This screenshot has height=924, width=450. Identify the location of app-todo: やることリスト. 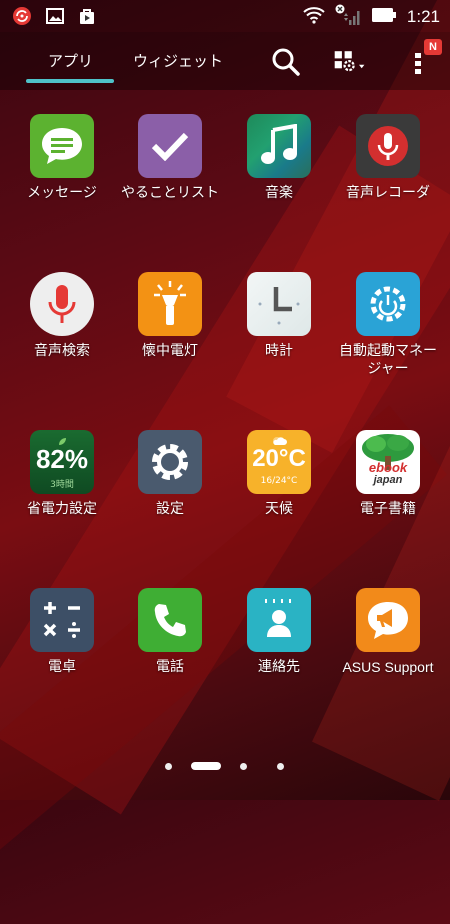
(170, 158).